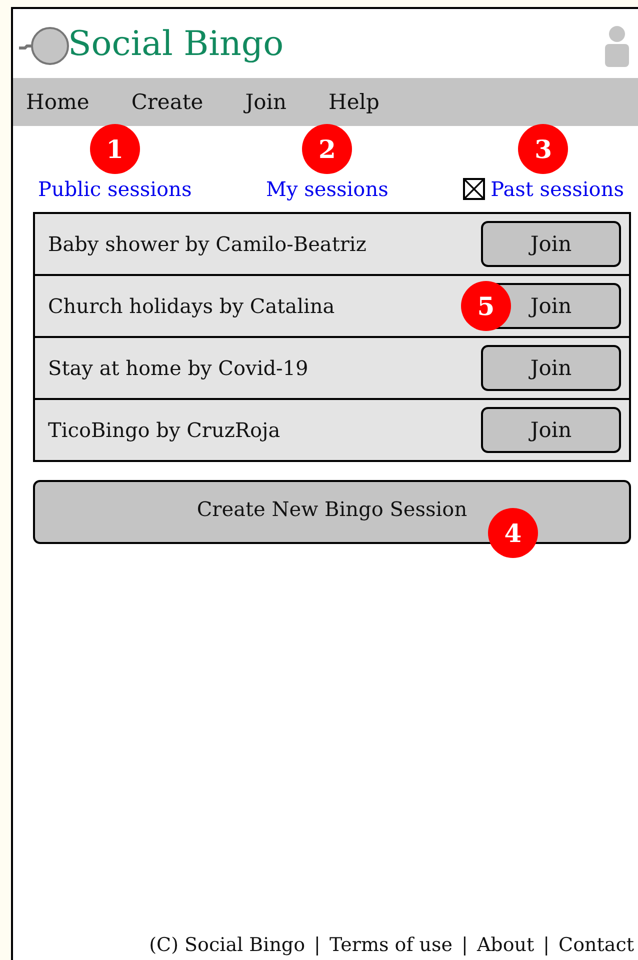 The image size is (638, 960). What do you see at coordinates (505, 945) in the screenshot?
I see `footer-link: About` at bounding box center [505, 945].